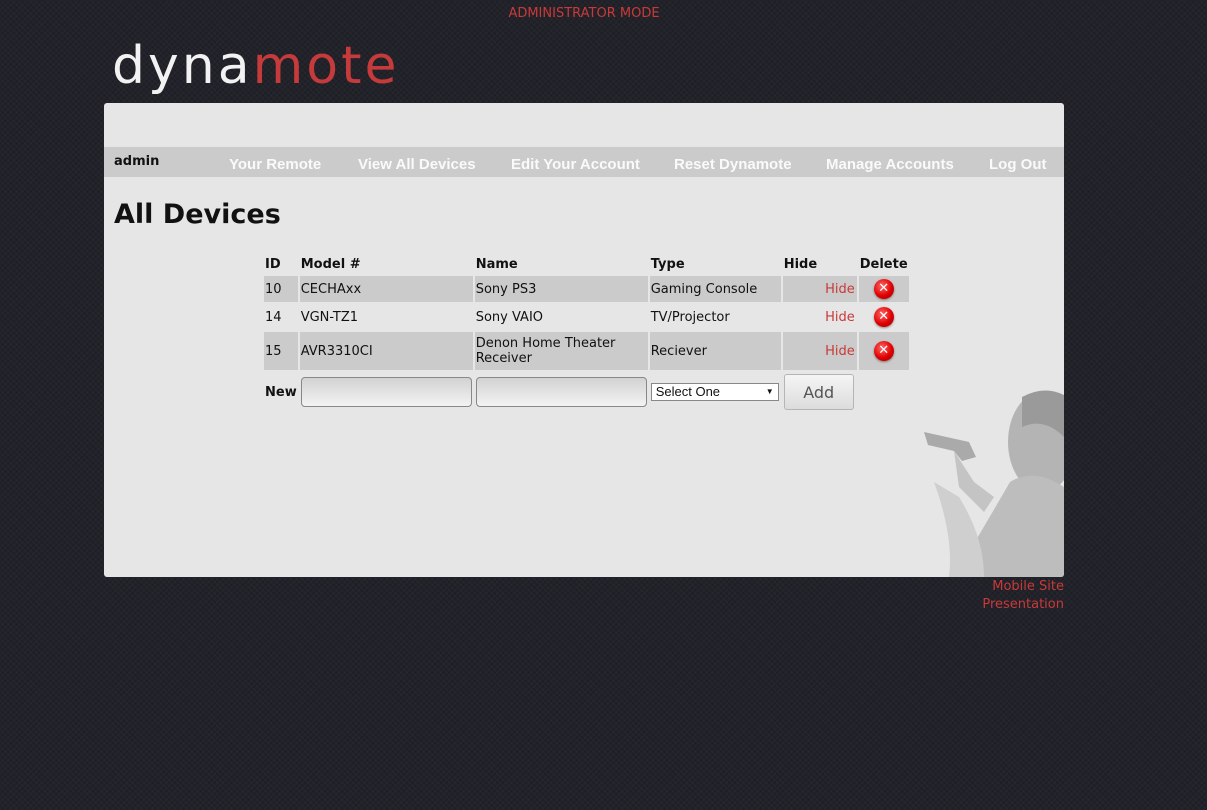 This screenshot has width=1207, height=810. What do you see at coordinates (883, 264) in the screenshot?
I see `header-delete: Delete` at bounding box center [883, 264].